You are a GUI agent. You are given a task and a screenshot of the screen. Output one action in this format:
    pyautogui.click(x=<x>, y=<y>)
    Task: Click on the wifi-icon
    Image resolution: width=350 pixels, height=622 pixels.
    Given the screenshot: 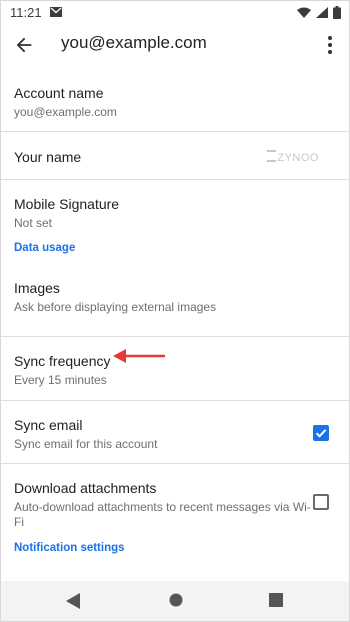 What is the action you would take?
    pyautogui.click(x=304, y=12)
    